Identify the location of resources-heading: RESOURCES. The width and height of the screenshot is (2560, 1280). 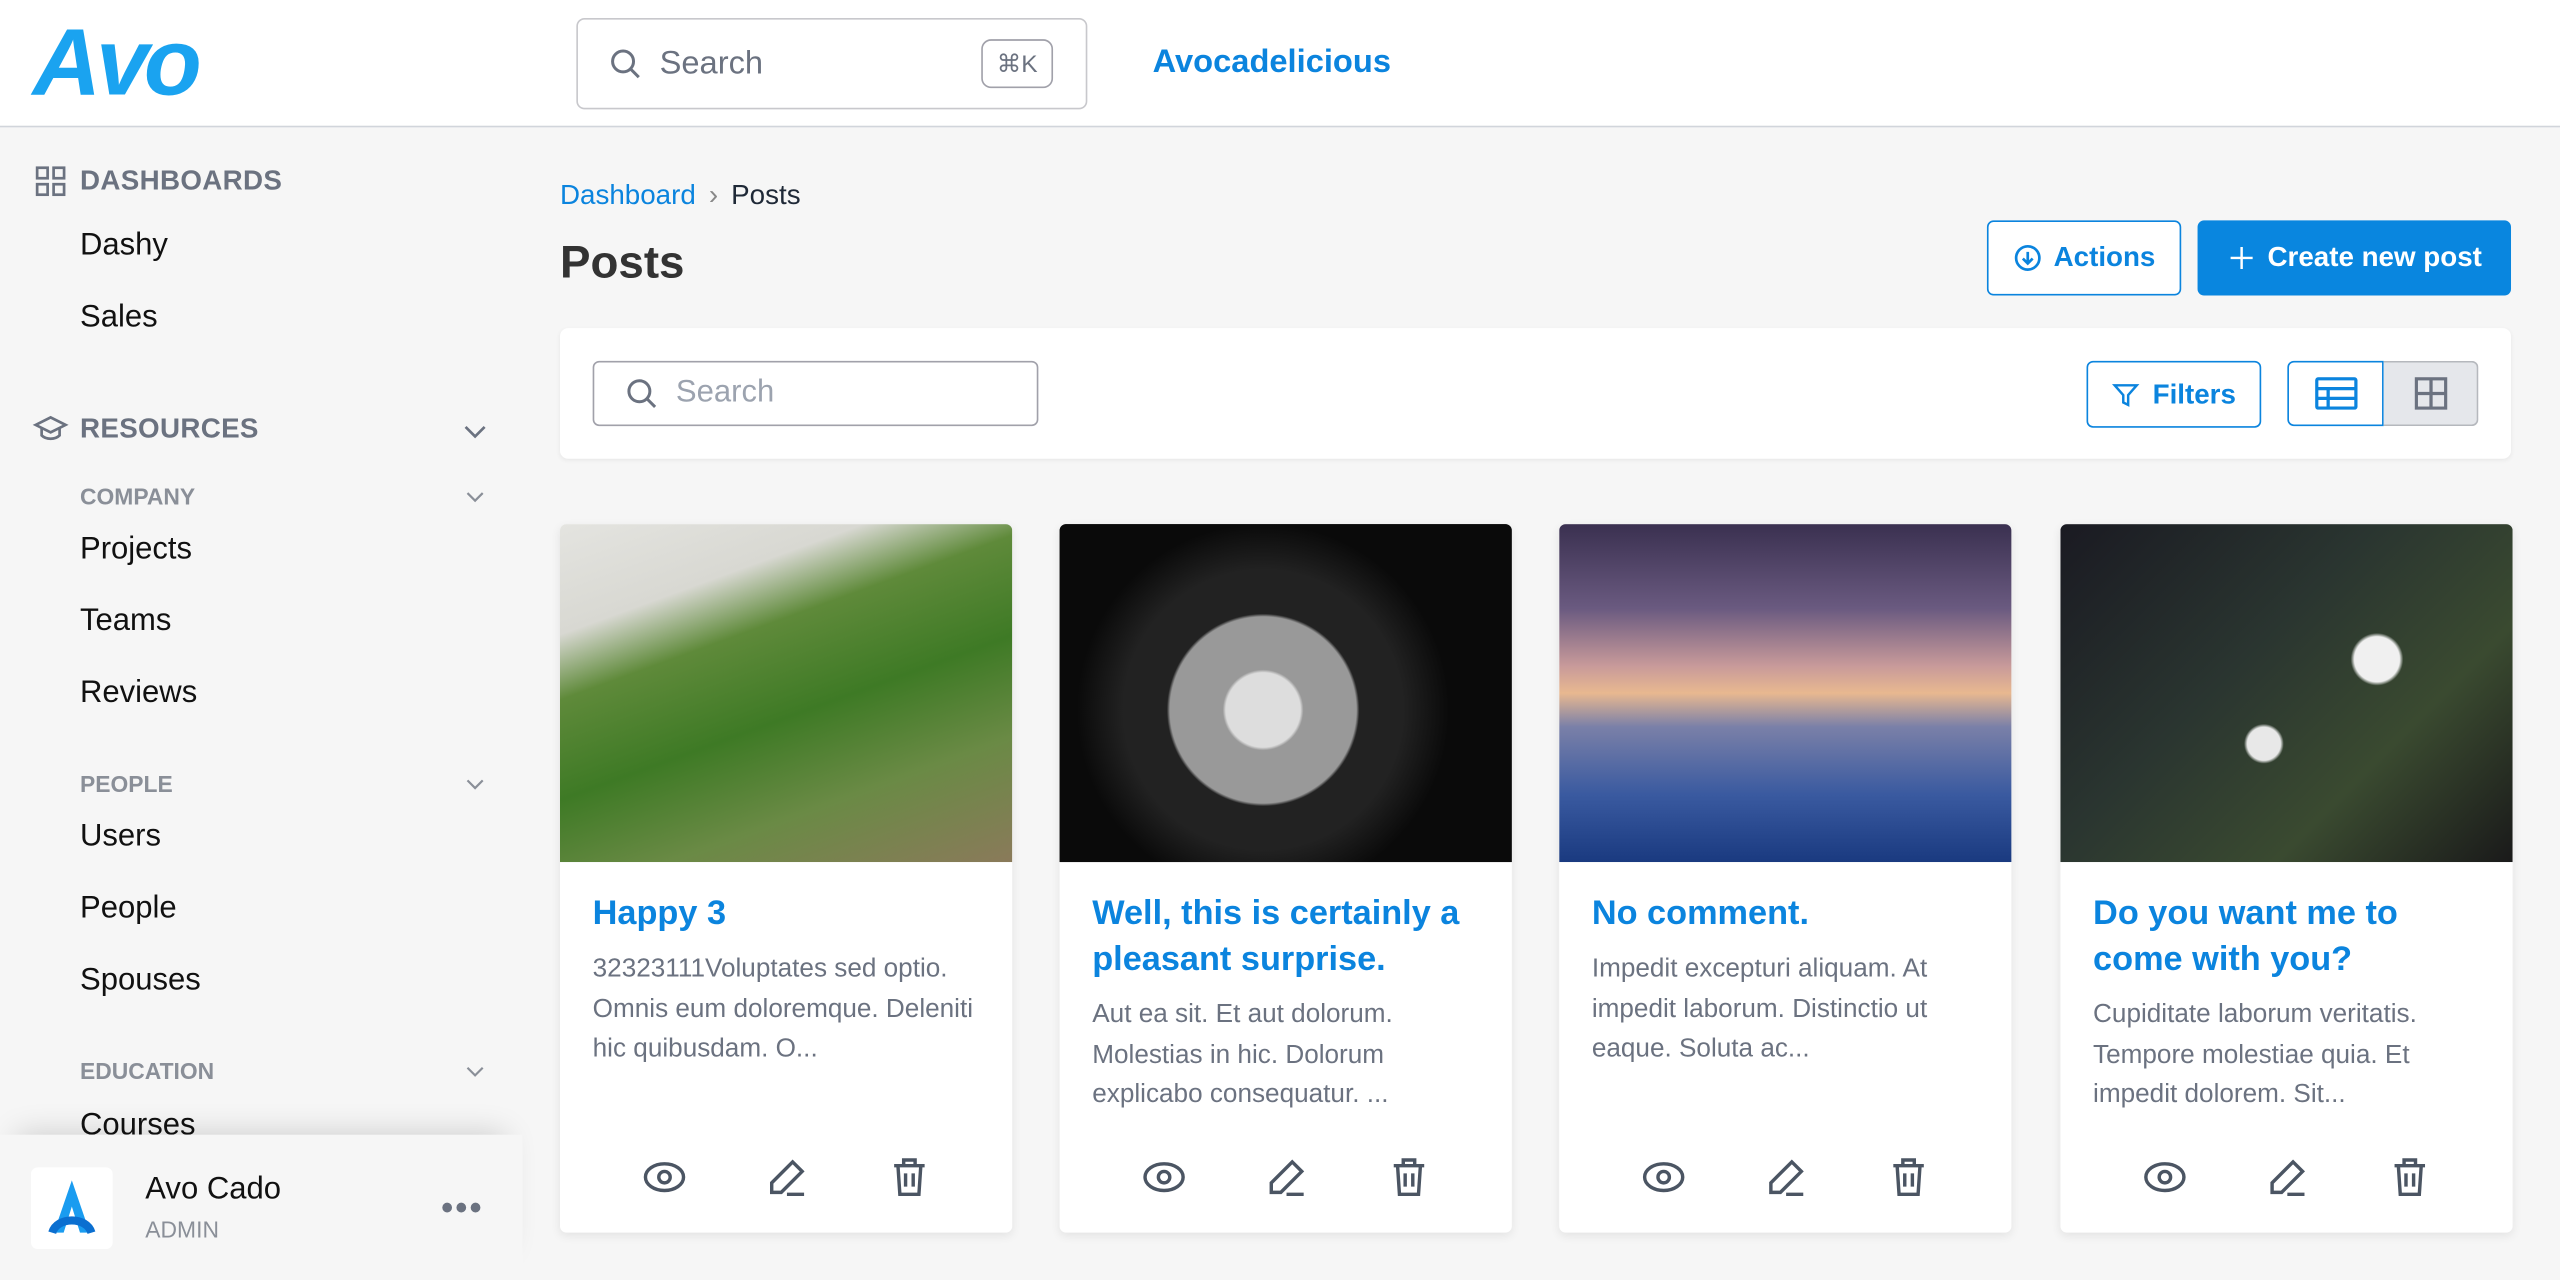
(145, 429).